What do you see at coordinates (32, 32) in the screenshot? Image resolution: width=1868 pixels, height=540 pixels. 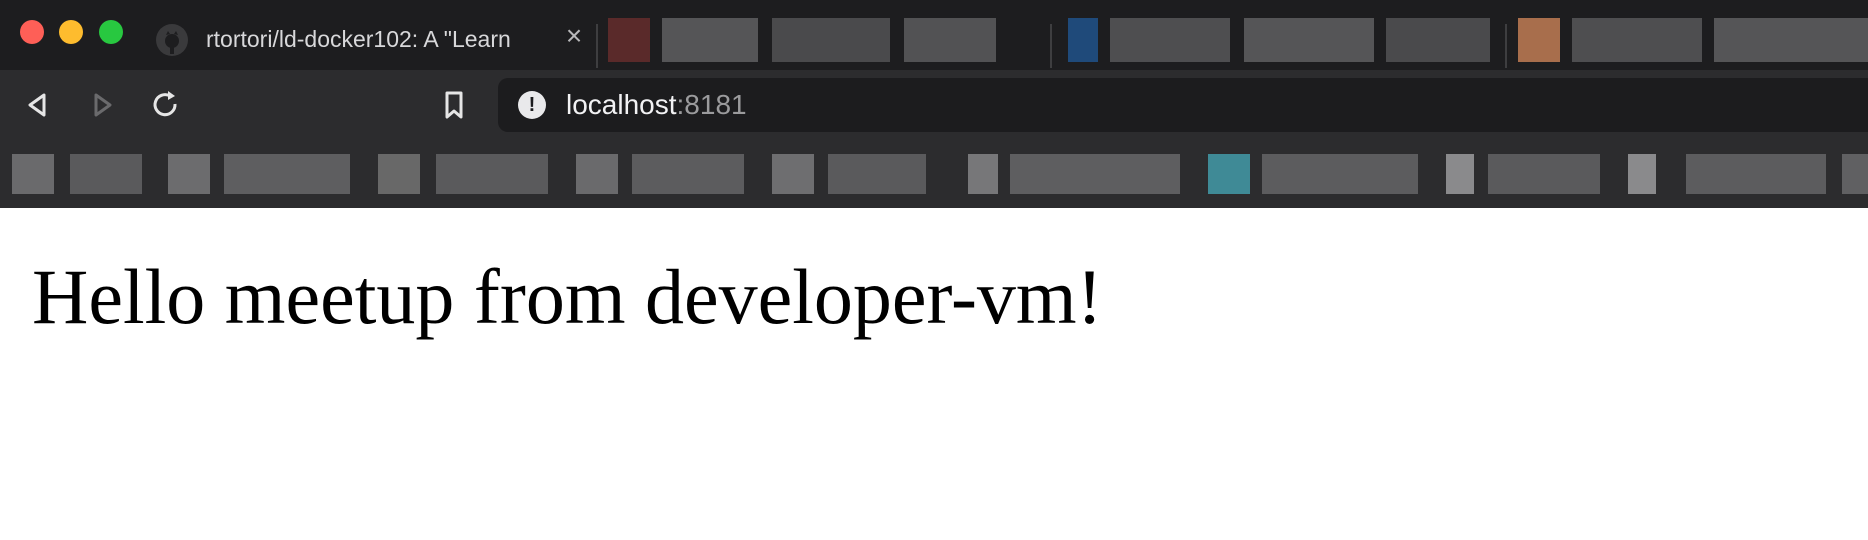 I see `close-window-button` at bounding box center [32, 32].